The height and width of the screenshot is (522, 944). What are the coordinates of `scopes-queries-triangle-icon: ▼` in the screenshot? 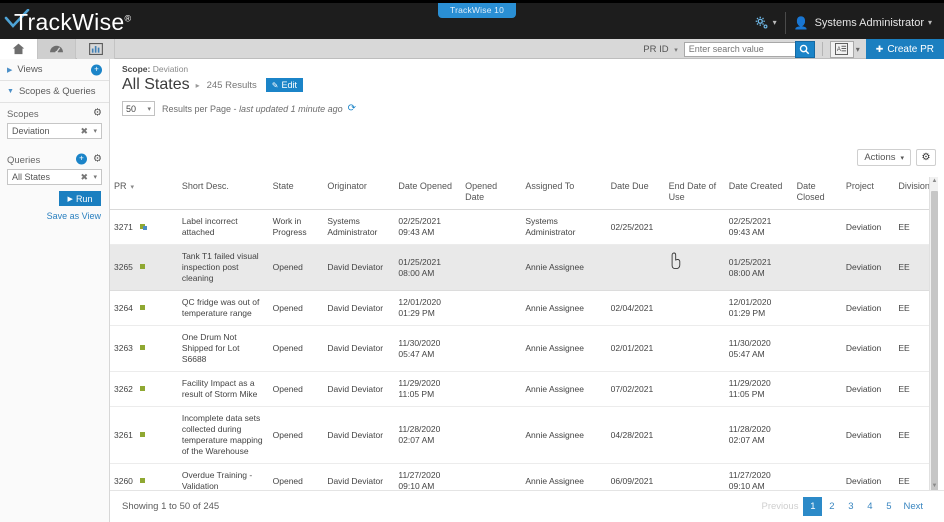 It's located at (10, 91).